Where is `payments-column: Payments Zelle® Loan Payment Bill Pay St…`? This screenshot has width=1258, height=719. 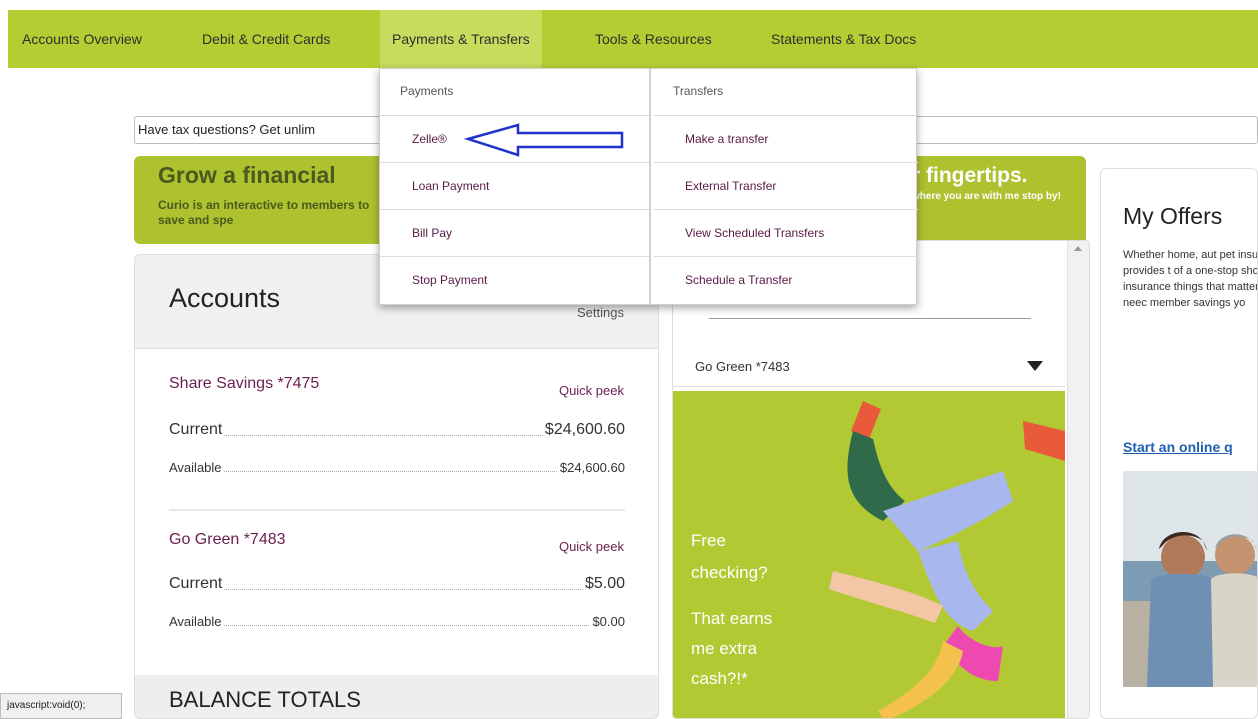 payments-column: Payments Zelle® Loan Payment Bill Pay St… is located at coordinates (515, 186).